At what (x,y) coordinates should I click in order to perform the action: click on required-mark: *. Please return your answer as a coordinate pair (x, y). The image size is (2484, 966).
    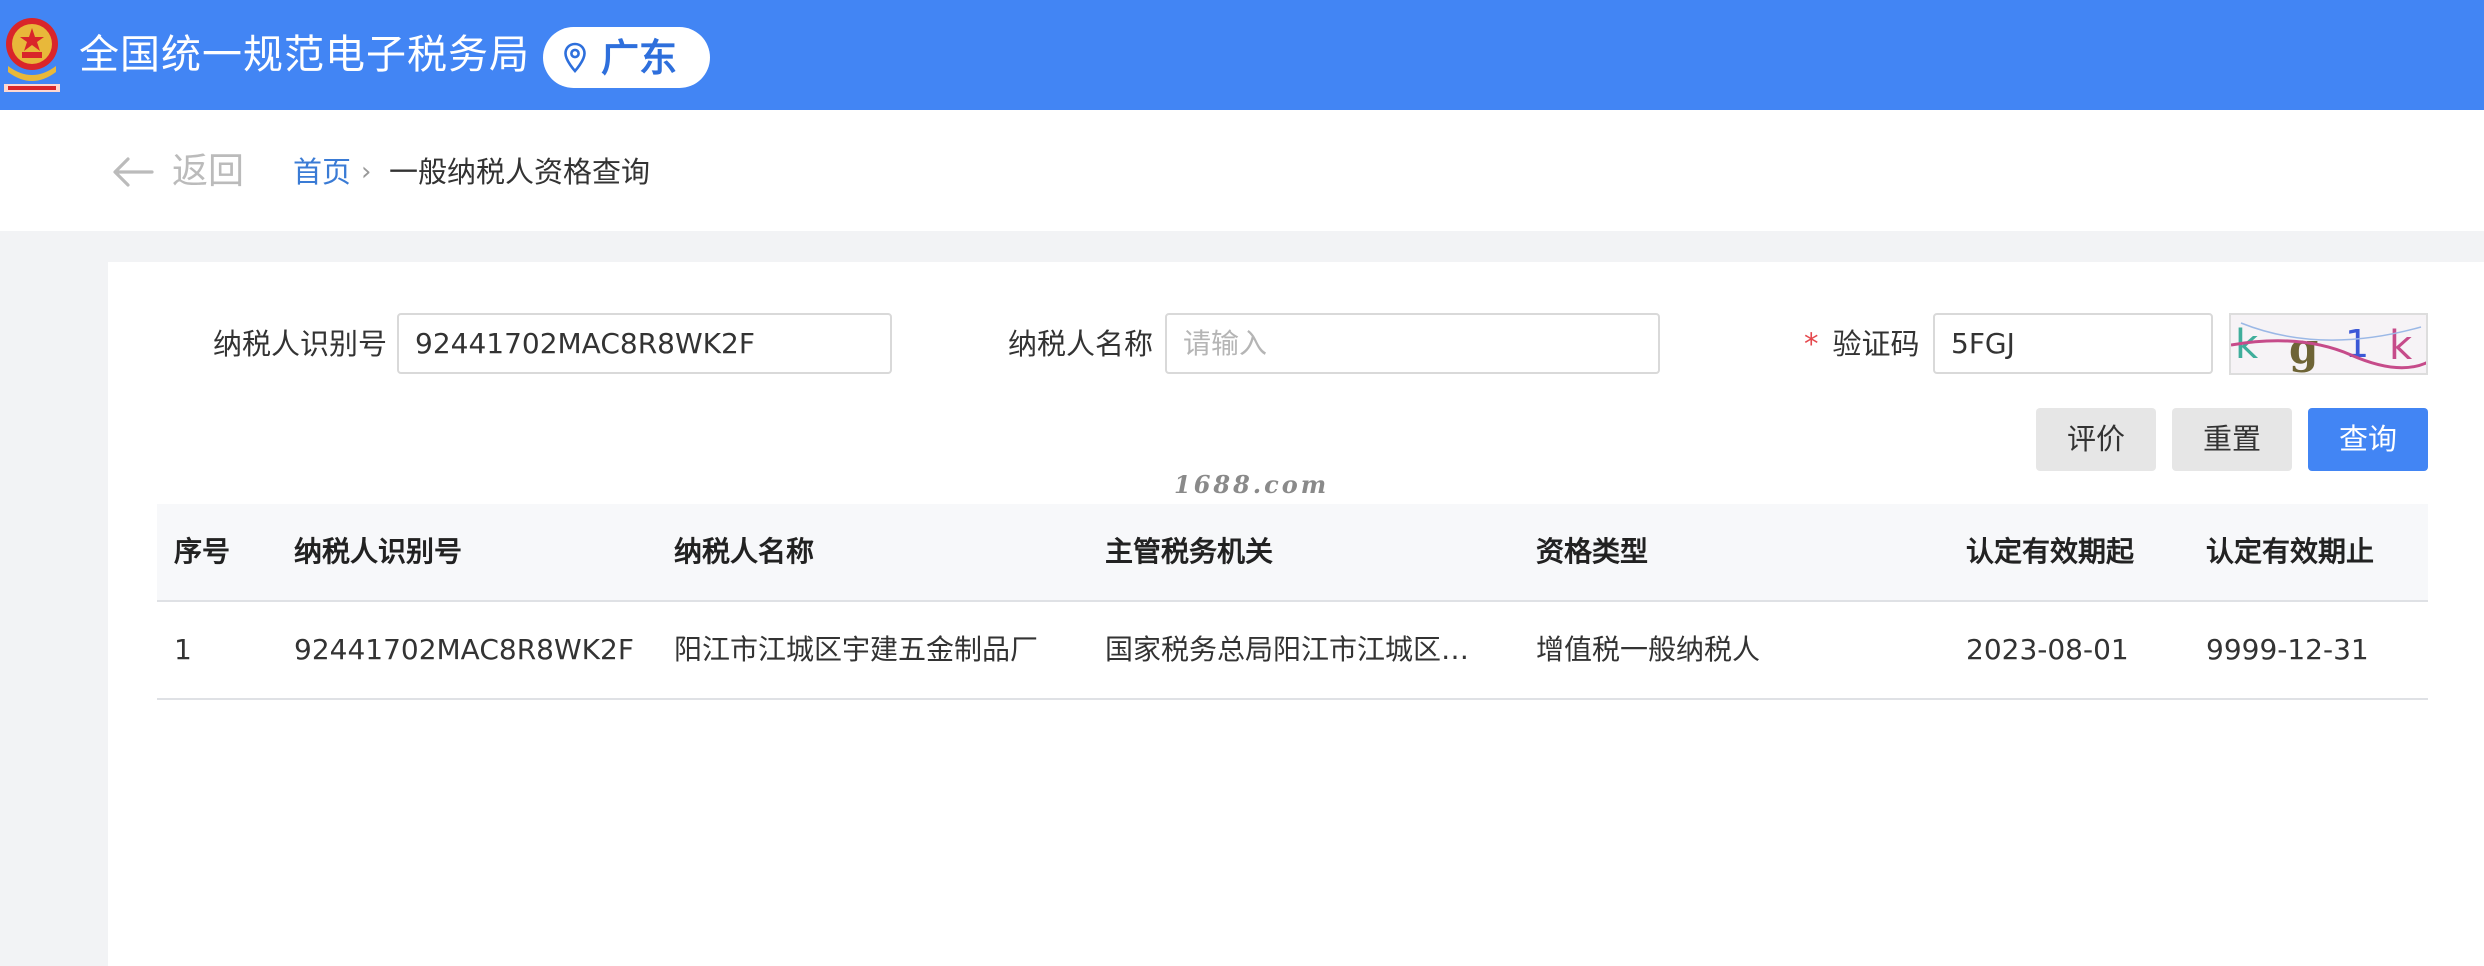
    Looking at the image, I should click on (1811, 344).